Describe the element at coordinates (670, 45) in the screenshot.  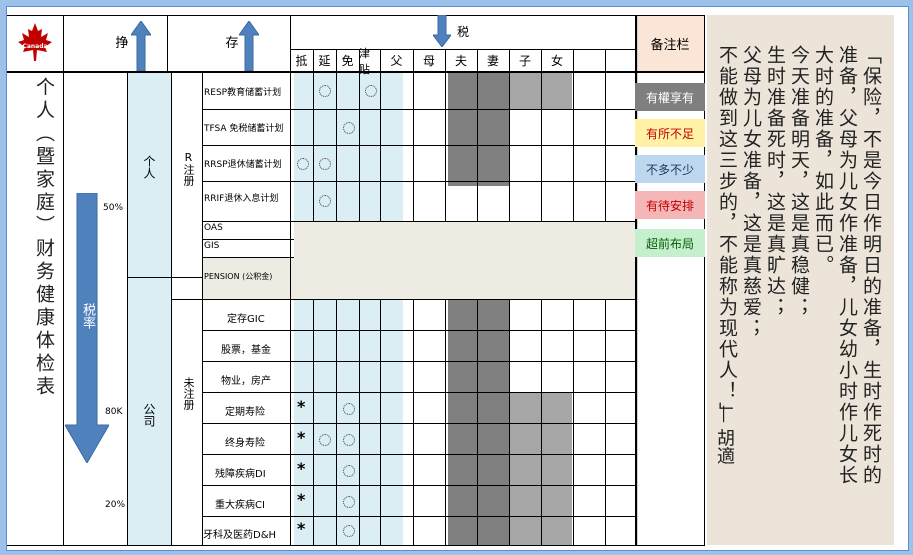
I see `notes-header: 备注栏` at that location.